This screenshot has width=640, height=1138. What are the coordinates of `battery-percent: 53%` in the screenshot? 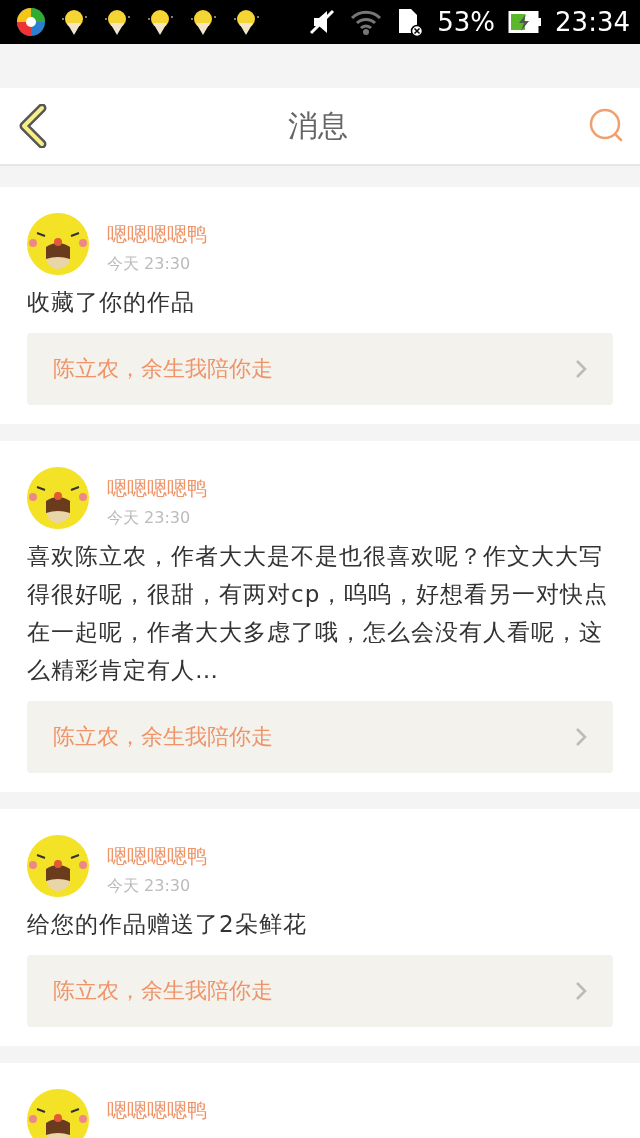 It's located at (466, 22).